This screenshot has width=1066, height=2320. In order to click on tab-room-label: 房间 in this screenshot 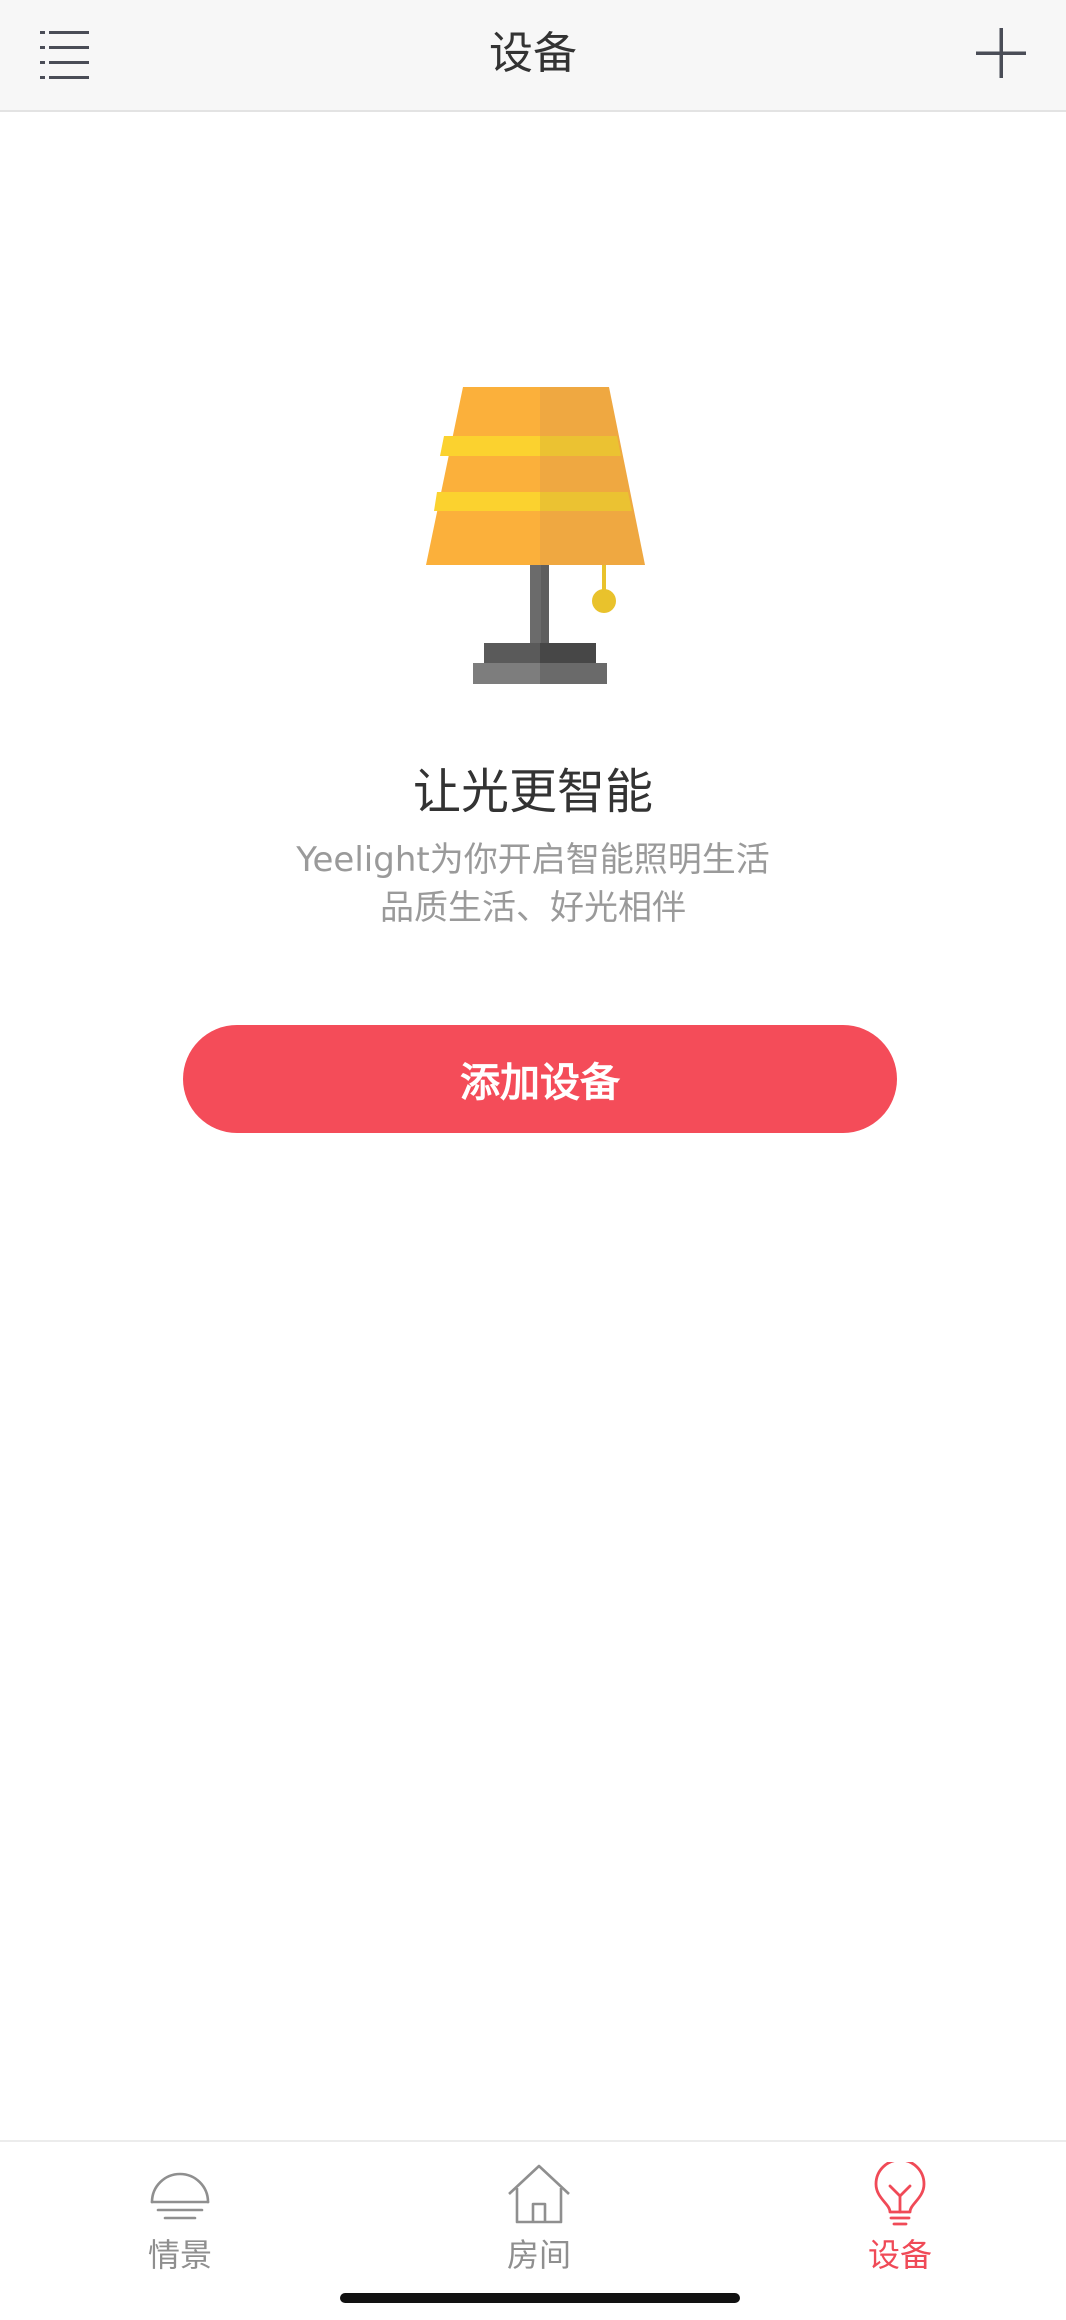, I will do `click(538, 2255)`.